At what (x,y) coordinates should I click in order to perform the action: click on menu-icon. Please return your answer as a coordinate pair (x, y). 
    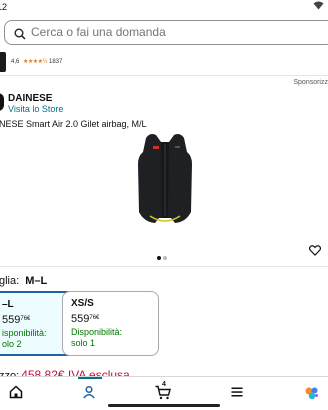
    Looking at the image, I should click on (238, 393).